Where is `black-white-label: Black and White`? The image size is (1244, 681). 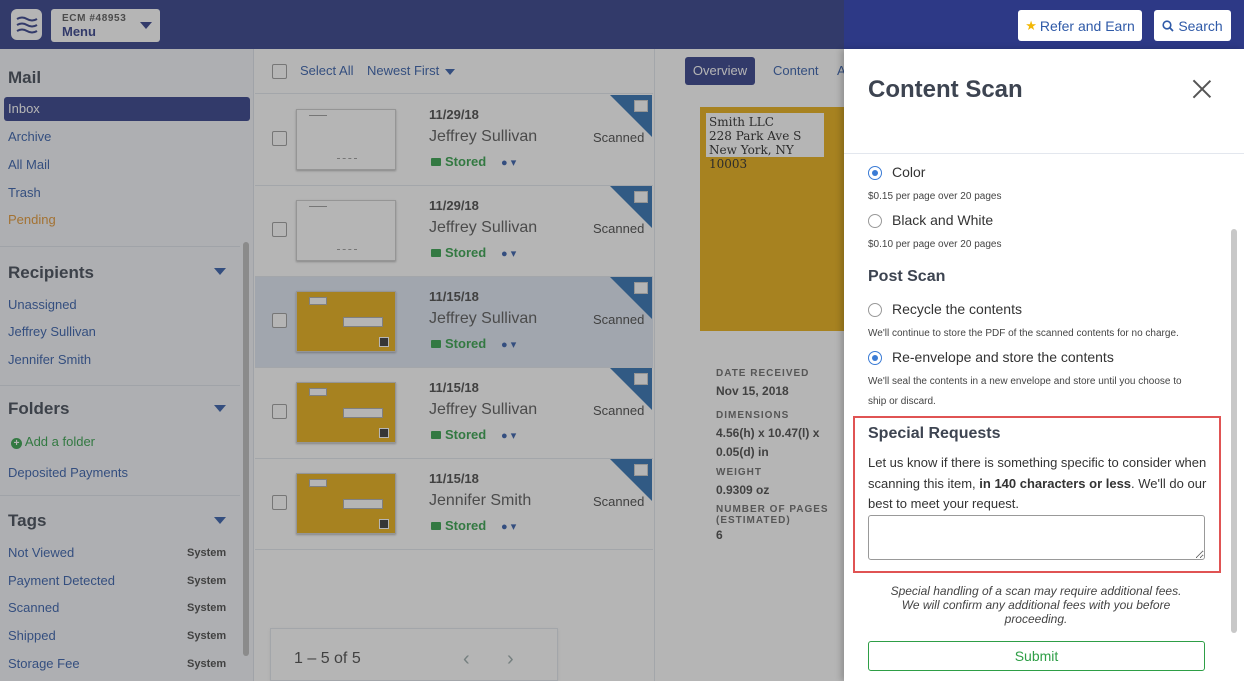 black-white-label: Black and White is located at coordinates (943, 220).